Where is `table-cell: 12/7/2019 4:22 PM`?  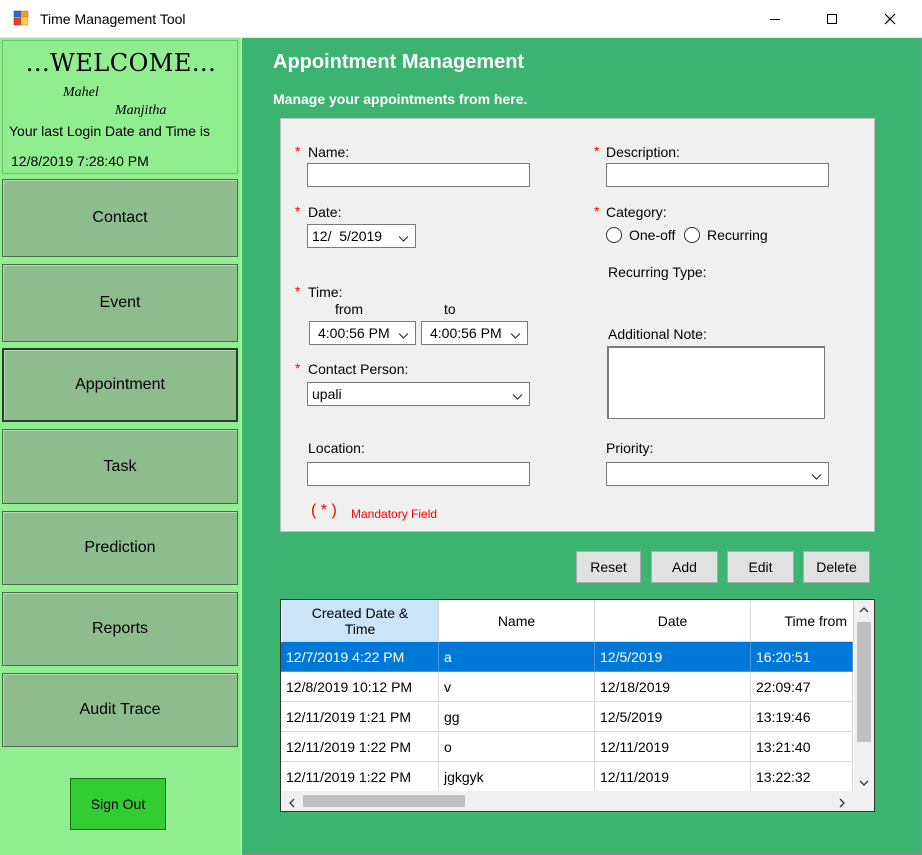
table-cell: 12/7/2019 4:22 PM is located at coordinates (360, 657).